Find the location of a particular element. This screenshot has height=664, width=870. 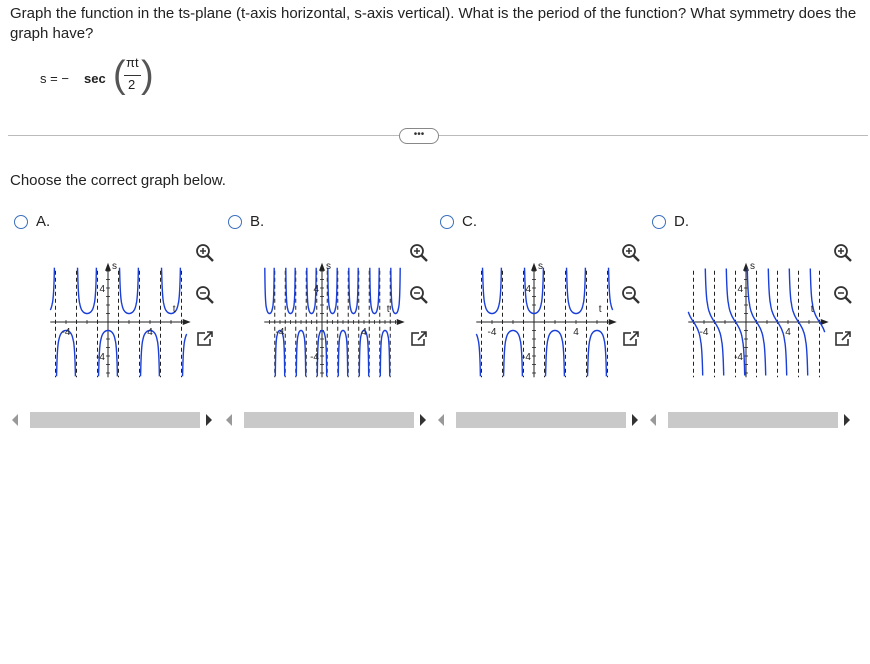

formula-lhs: s = − is located at coordinates (54, 78).